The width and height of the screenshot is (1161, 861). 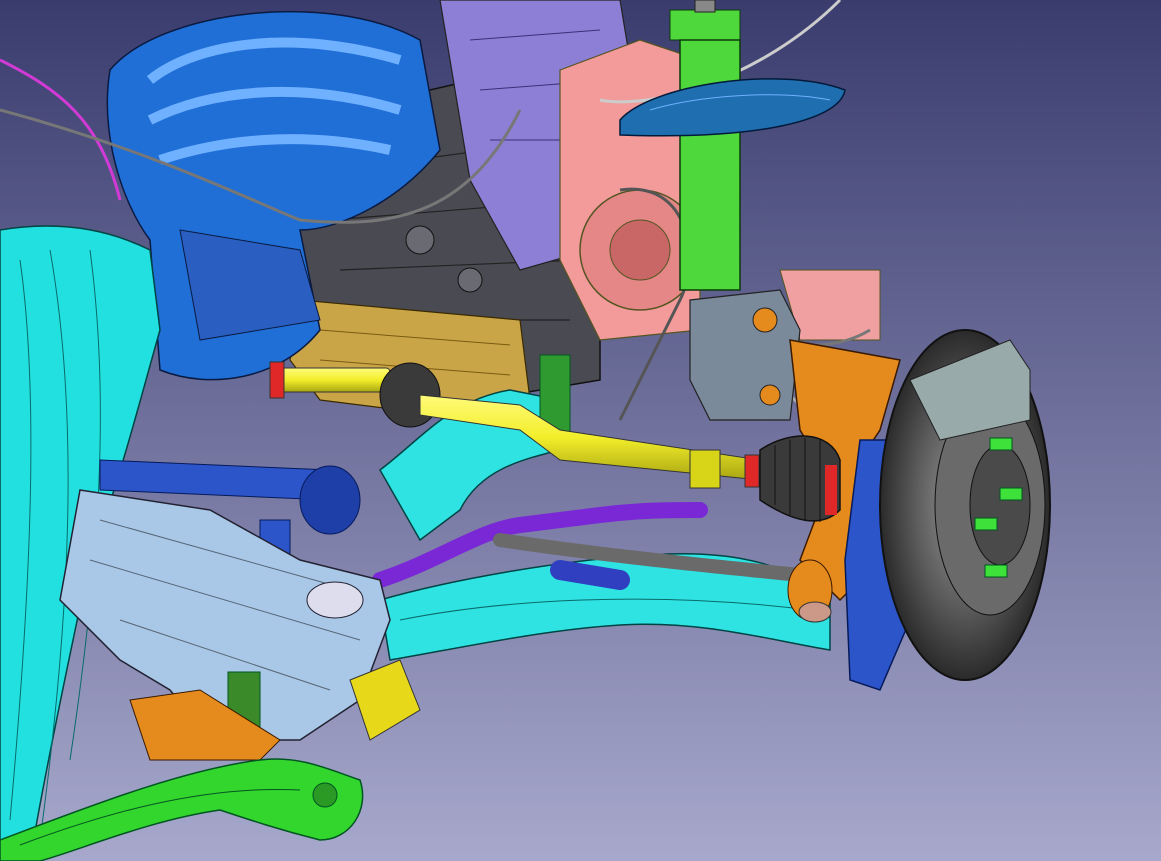 I want to click on knuckle-mount, so click(x=745, y=355).